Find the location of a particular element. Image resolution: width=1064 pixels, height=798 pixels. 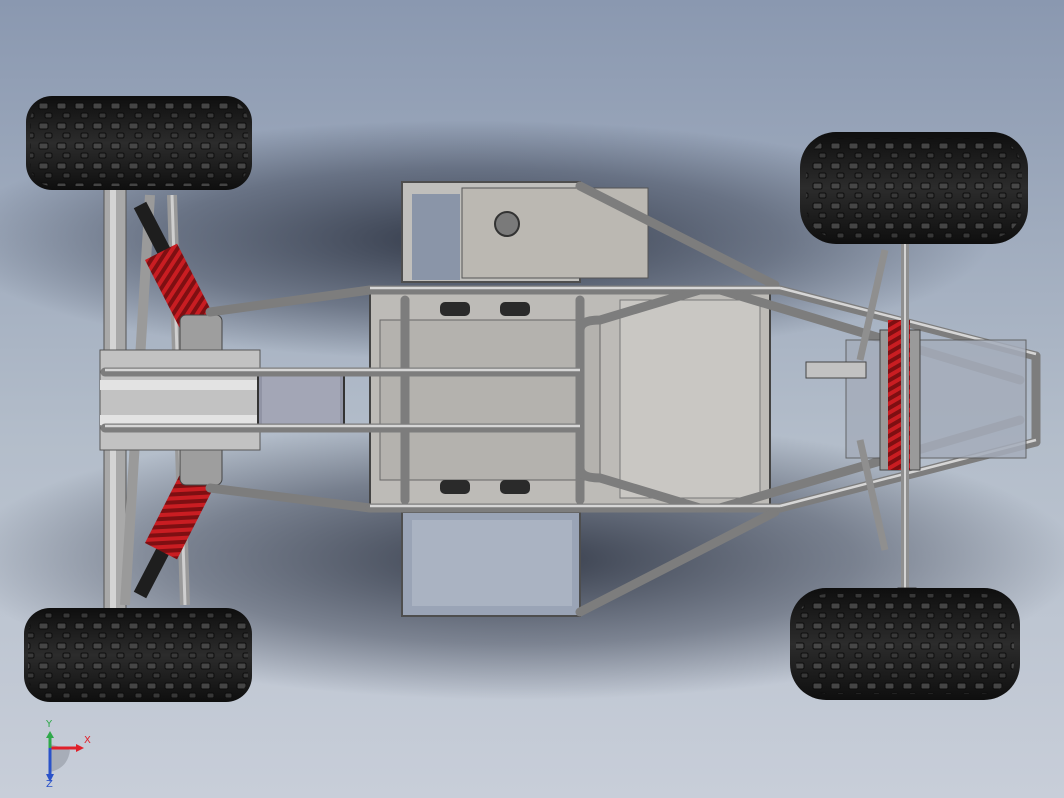

y-axis-label: Y is located at coordinates (49, 724).